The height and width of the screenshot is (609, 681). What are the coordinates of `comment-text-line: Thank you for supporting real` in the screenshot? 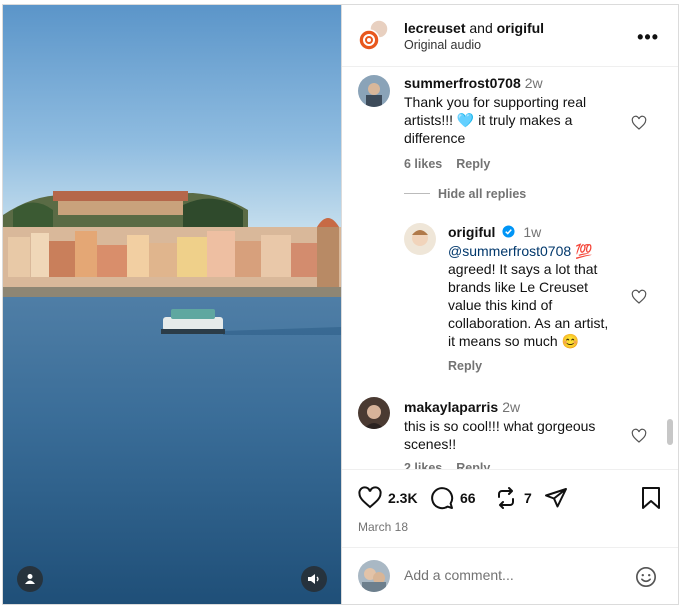 It's located at (495, 102).